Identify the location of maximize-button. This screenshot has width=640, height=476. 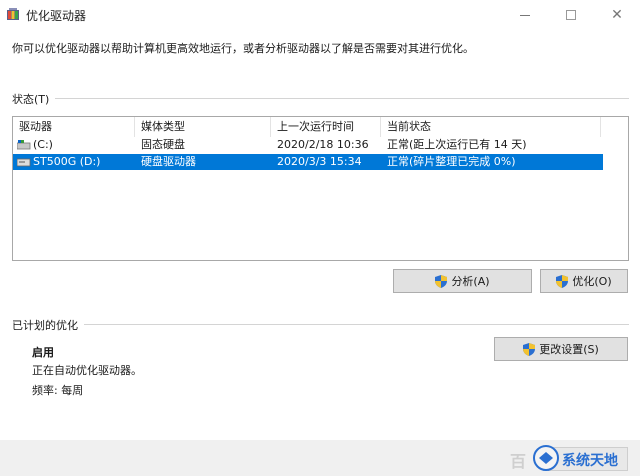
(571, 15).